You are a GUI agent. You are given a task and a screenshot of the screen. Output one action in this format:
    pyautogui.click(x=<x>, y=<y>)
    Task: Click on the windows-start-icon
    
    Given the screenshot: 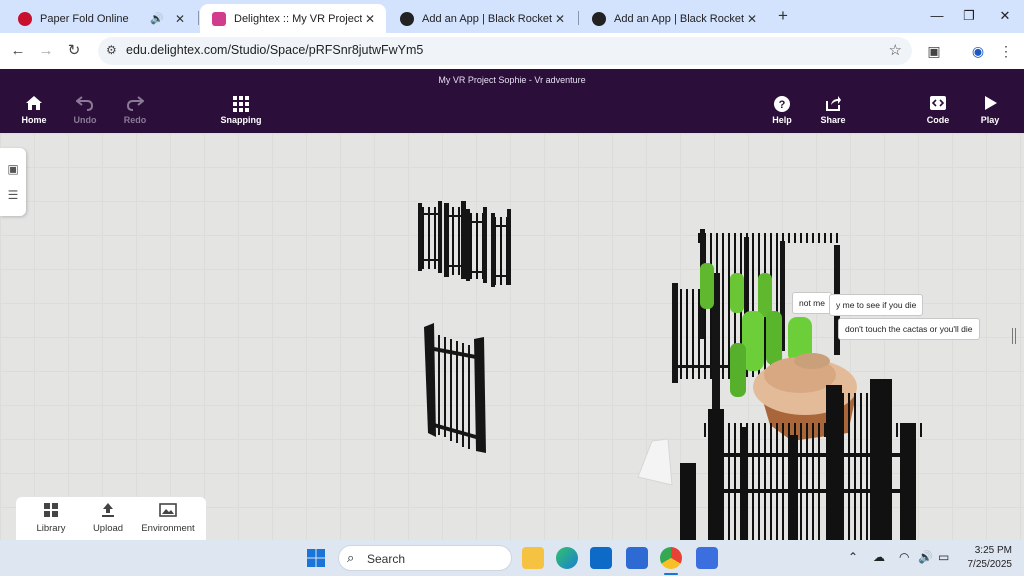 What is the action you would take?
    pyautogui.click(x=316, y=558)
    